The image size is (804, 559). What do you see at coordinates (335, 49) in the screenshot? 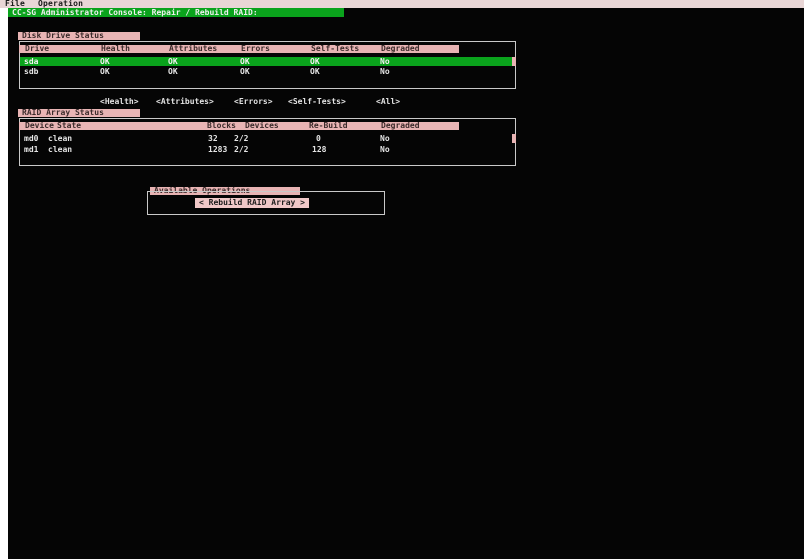
I see `col-self-tests: Self-Tests` at bounding box center [335, 49].